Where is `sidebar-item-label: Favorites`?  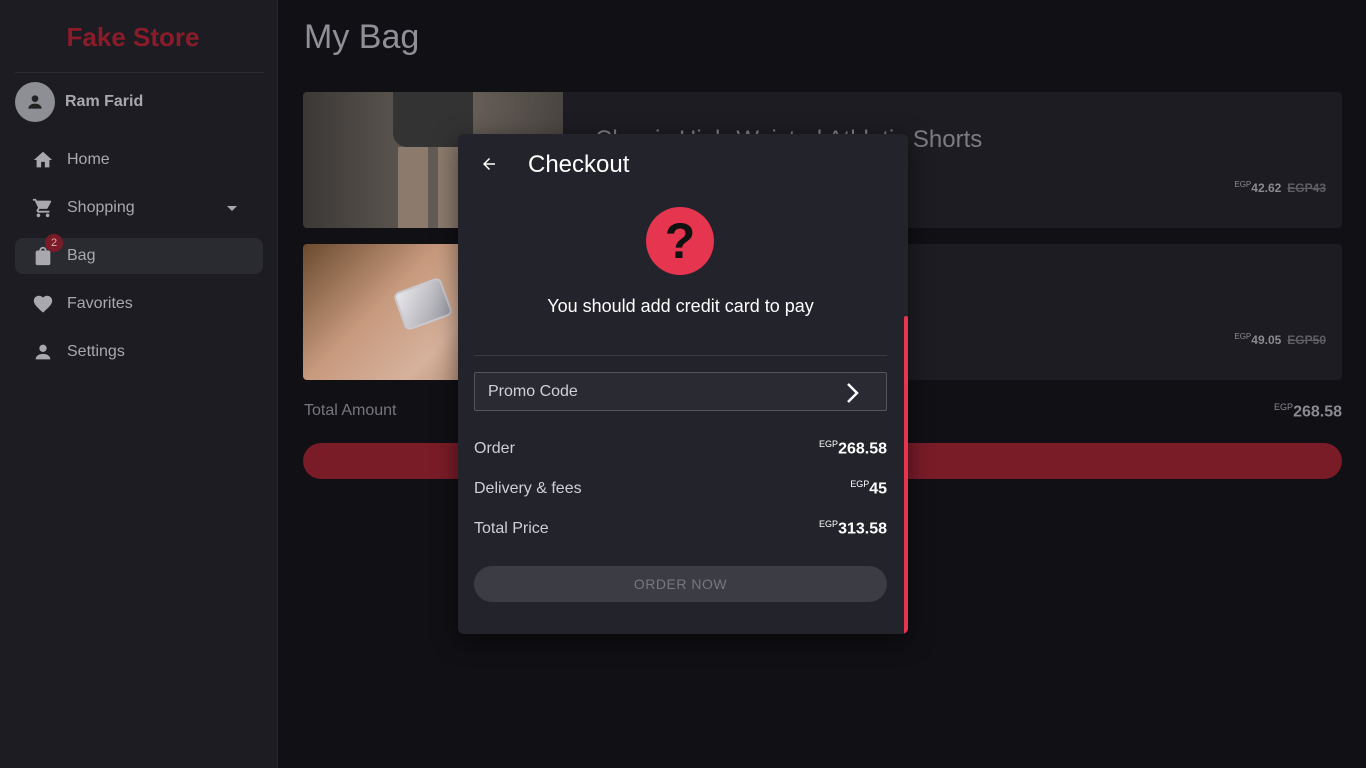 sidebar-item-label: Favorites is located at coordinates (100, 303).